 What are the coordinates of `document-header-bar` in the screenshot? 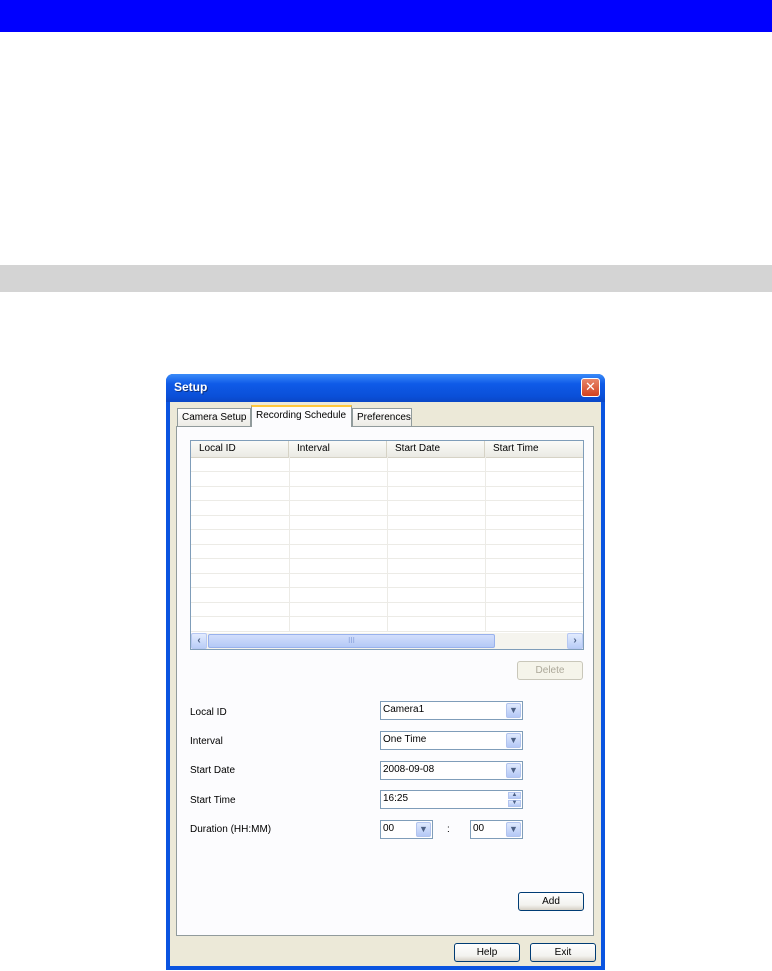 It's located at (386, 16).